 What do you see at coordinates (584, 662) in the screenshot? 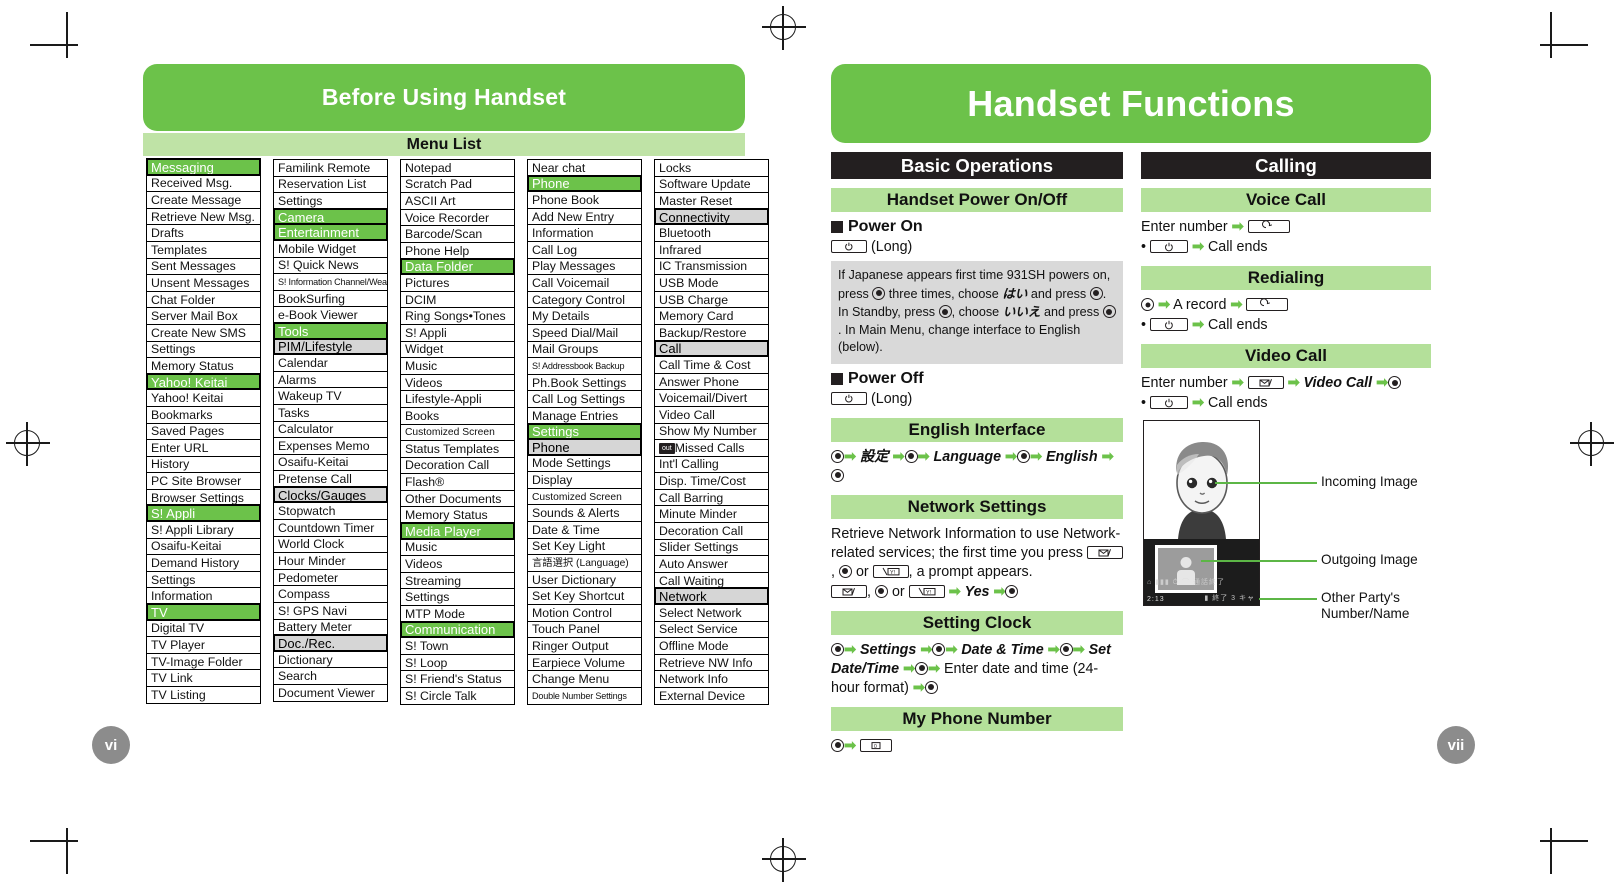
I see `menu-item: Earpiece Volume` at bounding box center [584, 662].